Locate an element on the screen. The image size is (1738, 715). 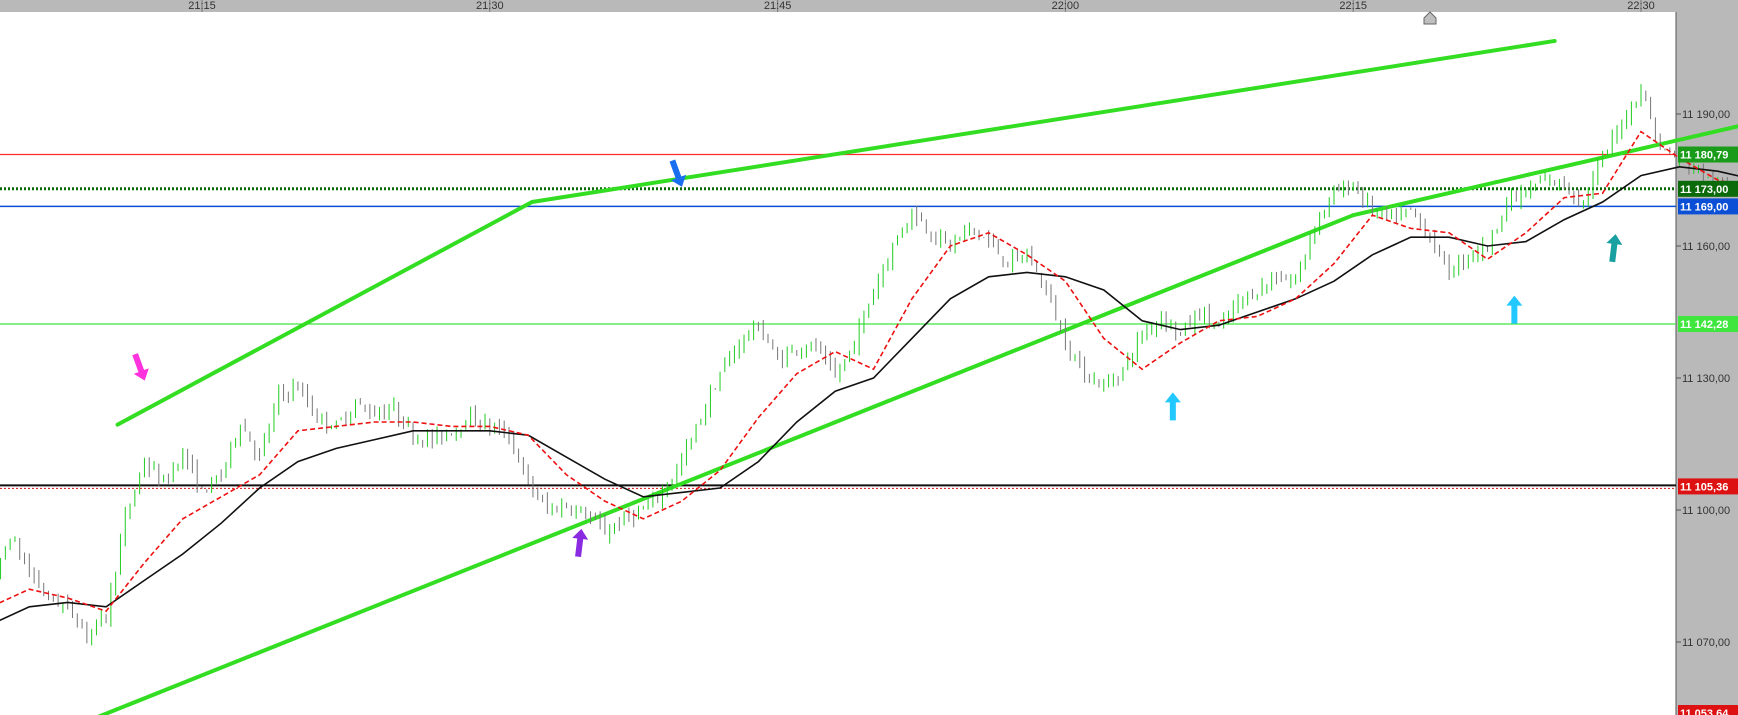
y-tick-label: 11 100,00 is located at coordinates (1706, 511).